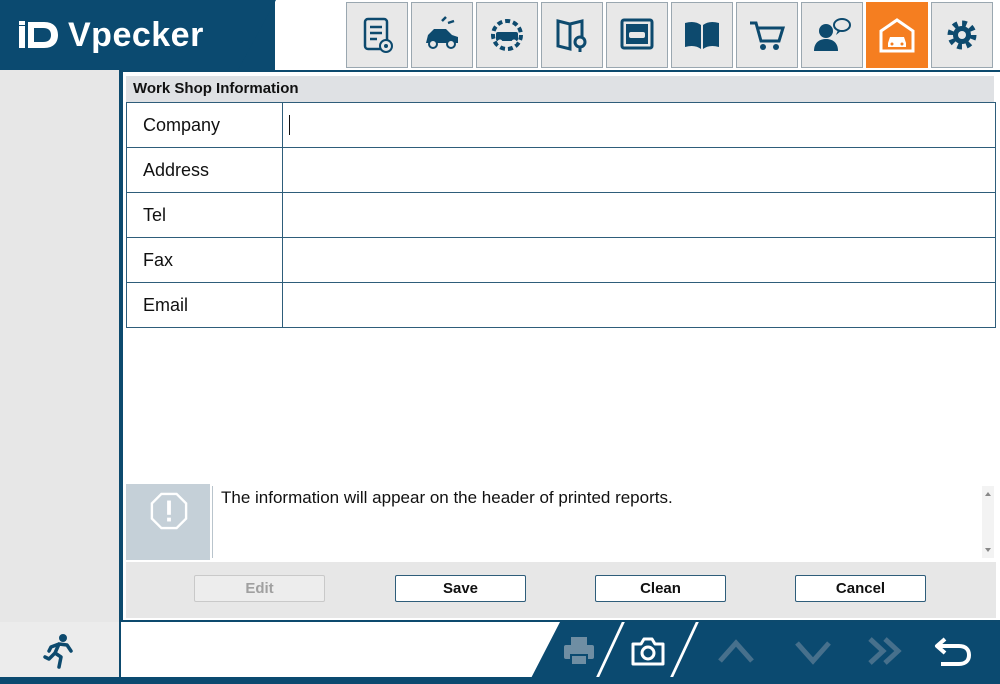 This screenshot has width=1000, height=684. What do you see at coordinates (639, 170) in the screenshot?
I see `address-field` at bounding box center [639, 170].